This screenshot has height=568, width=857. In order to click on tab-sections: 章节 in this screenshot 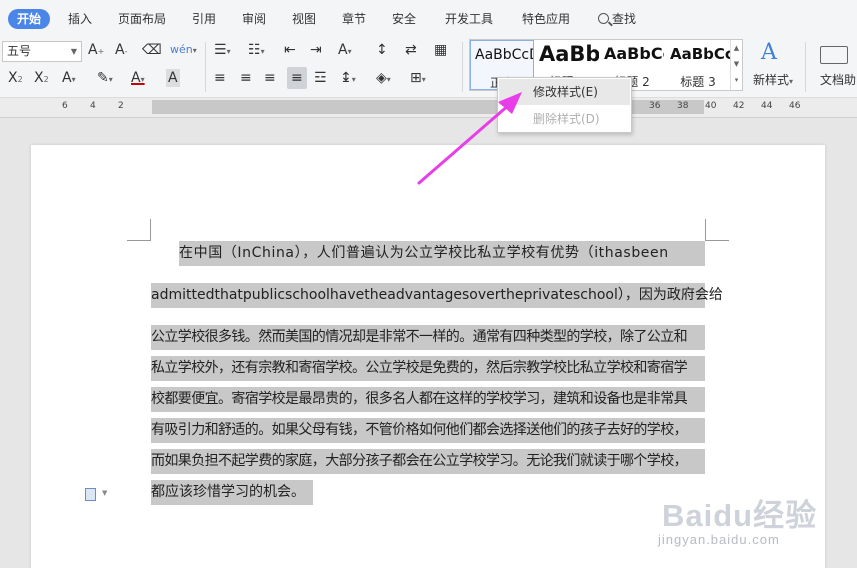, I will do `click(354, 19)`.